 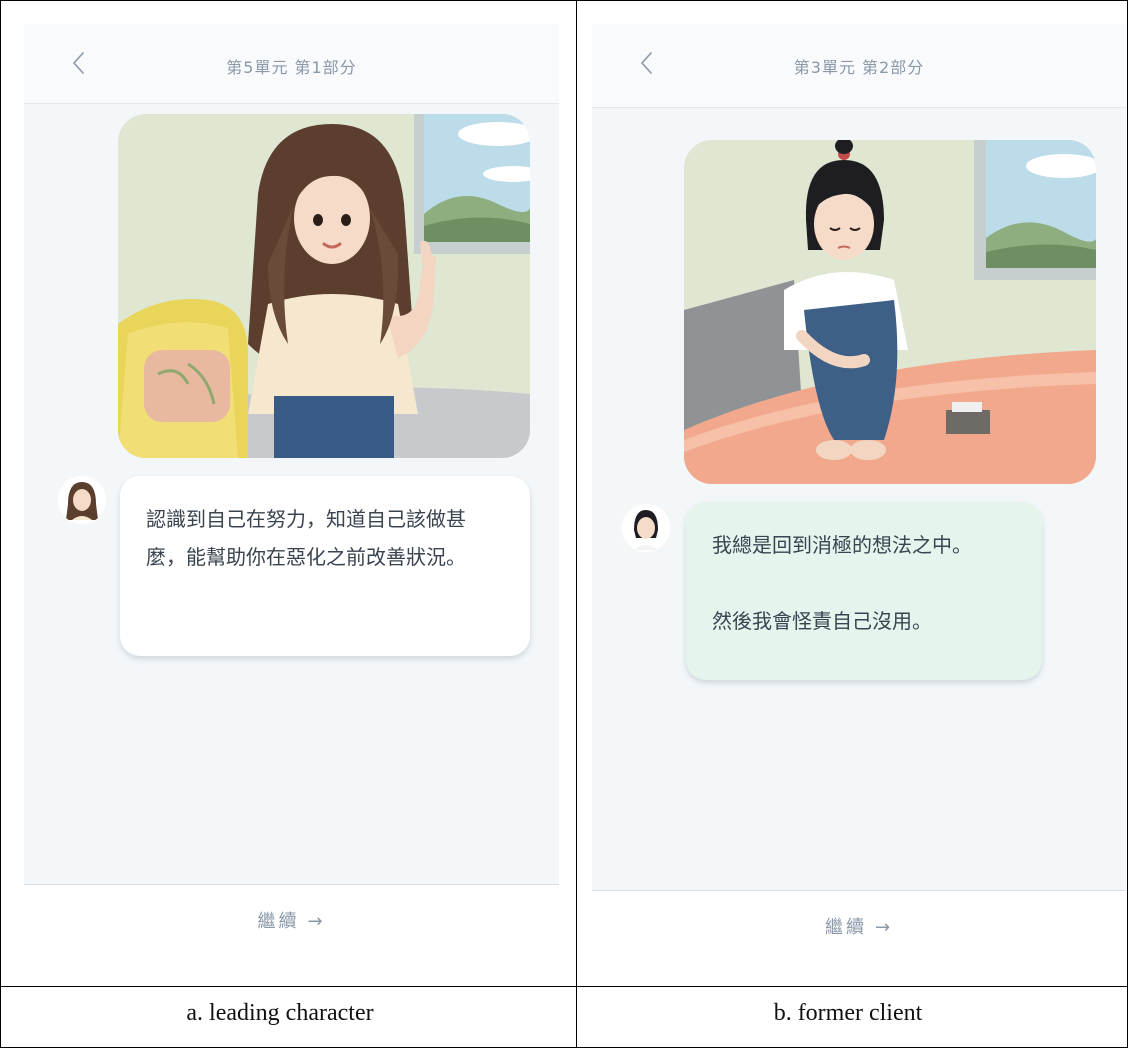 What do you see at coordinates (280, 1013) in the screenshot?
I see `caption-leading-character: a. leading character` at bounding box center [280, 1013].